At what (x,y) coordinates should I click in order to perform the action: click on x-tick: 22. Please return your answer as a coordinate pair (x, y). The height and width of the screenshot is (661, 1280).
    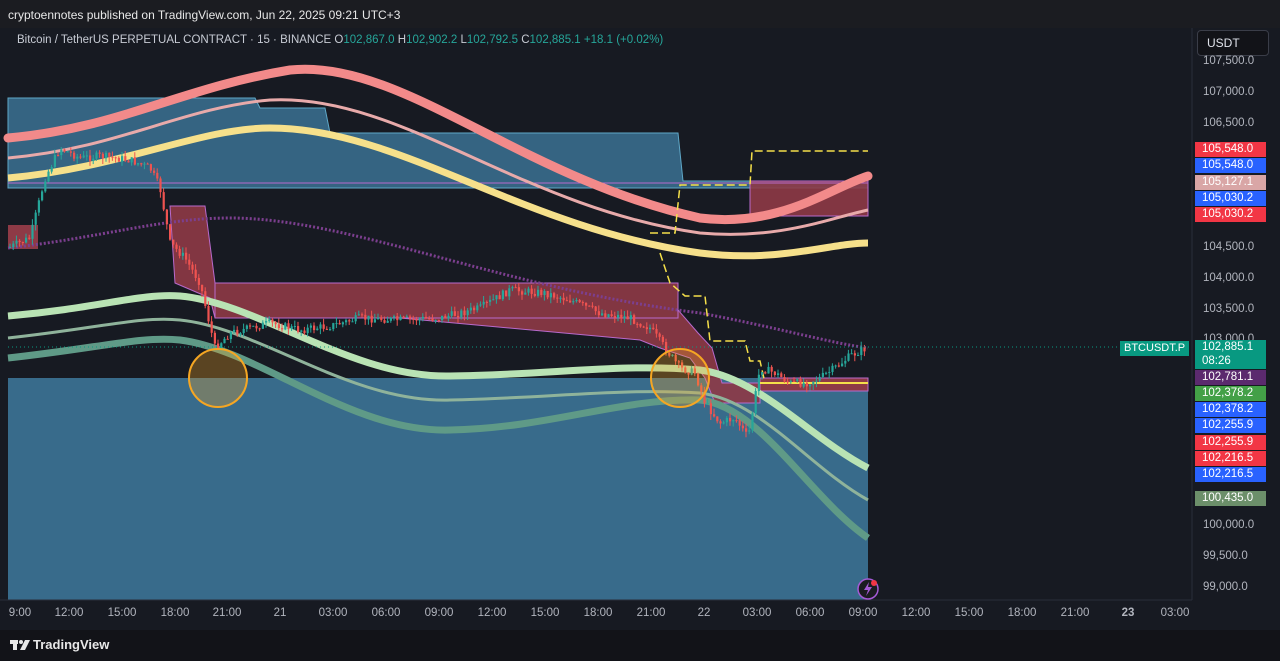
    Looking at the image, I should click on (704, 613).